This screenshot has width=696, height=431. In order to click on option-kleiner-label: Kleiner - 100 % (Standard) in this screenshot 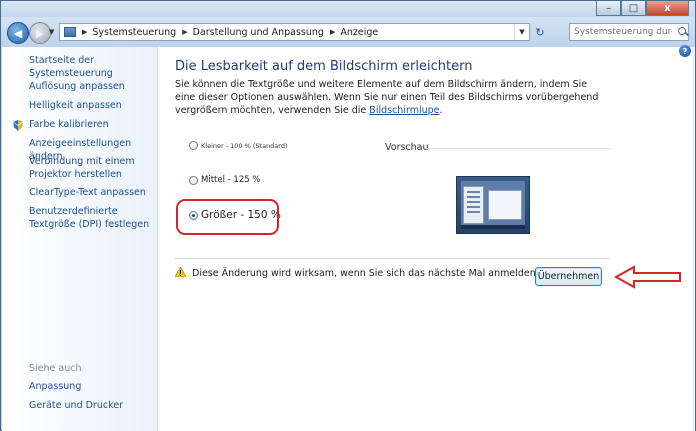, I will do `click(244, 145)`.